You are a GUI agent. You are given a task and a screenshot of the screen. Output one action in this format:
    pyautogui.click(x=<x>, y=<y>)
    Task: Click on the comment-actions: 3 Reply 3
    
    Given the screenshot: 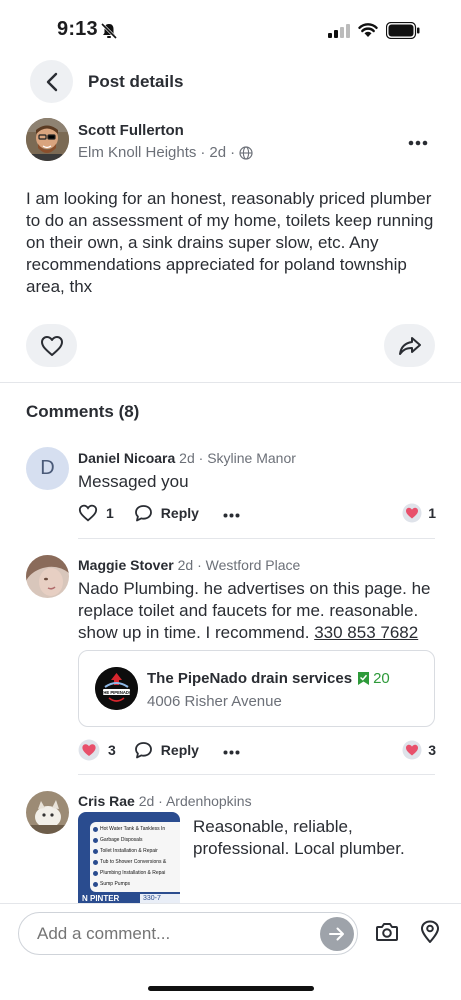 What is the action you would take?
    pyautogui.click(x=257, y=750)
    